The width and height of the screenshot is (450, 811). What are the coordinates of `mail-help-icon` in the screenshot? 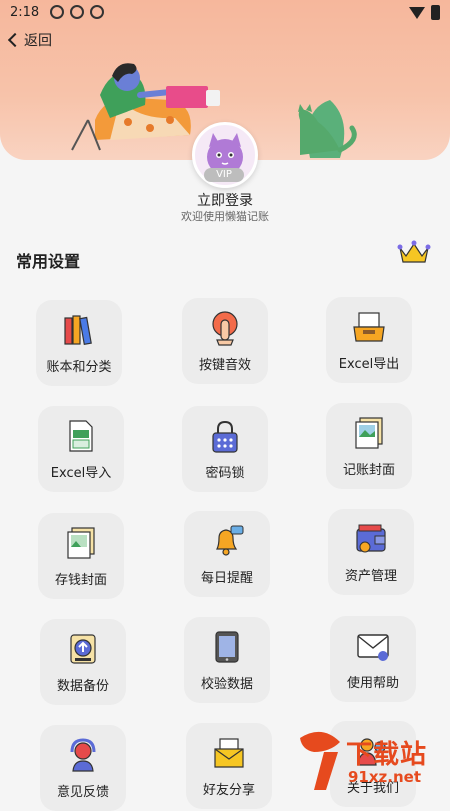 It's located at (373, 647).